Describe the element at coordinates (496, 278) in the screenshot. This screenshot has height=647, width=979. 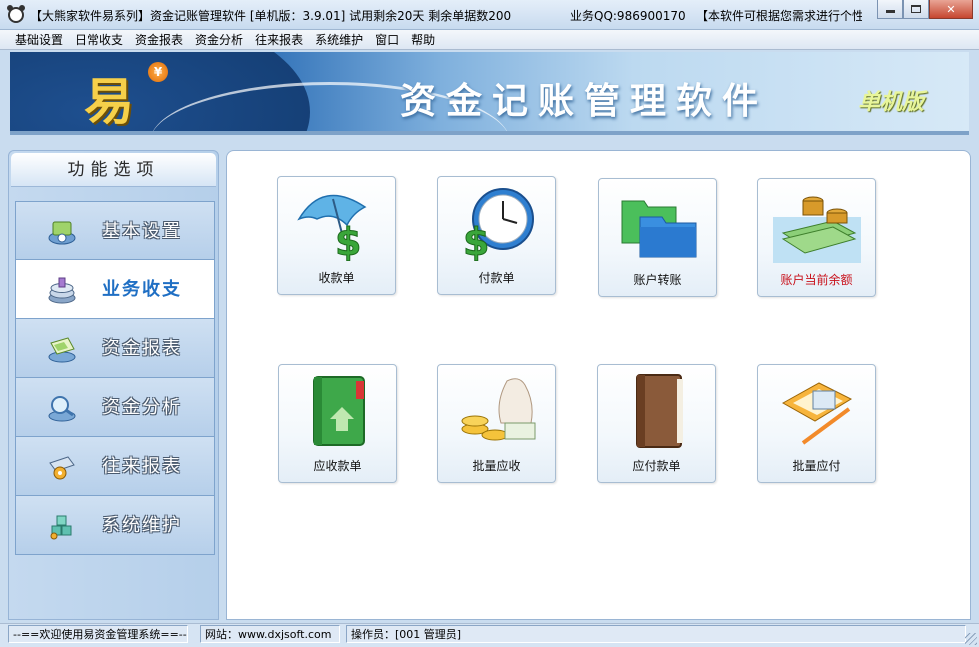
I see `tile-label: 付款单` at that location.